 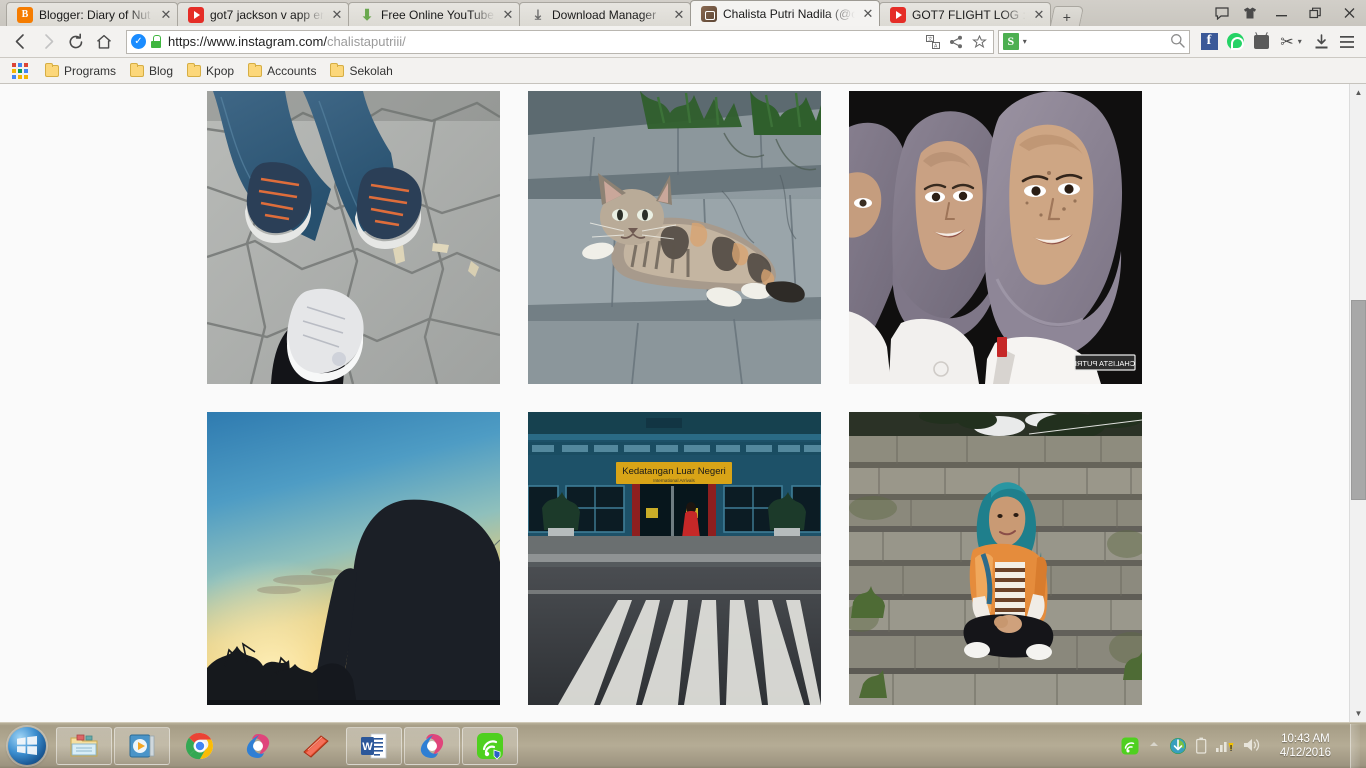 I want to click on taskbar-wifi-manager, so click(x=490, y=745).